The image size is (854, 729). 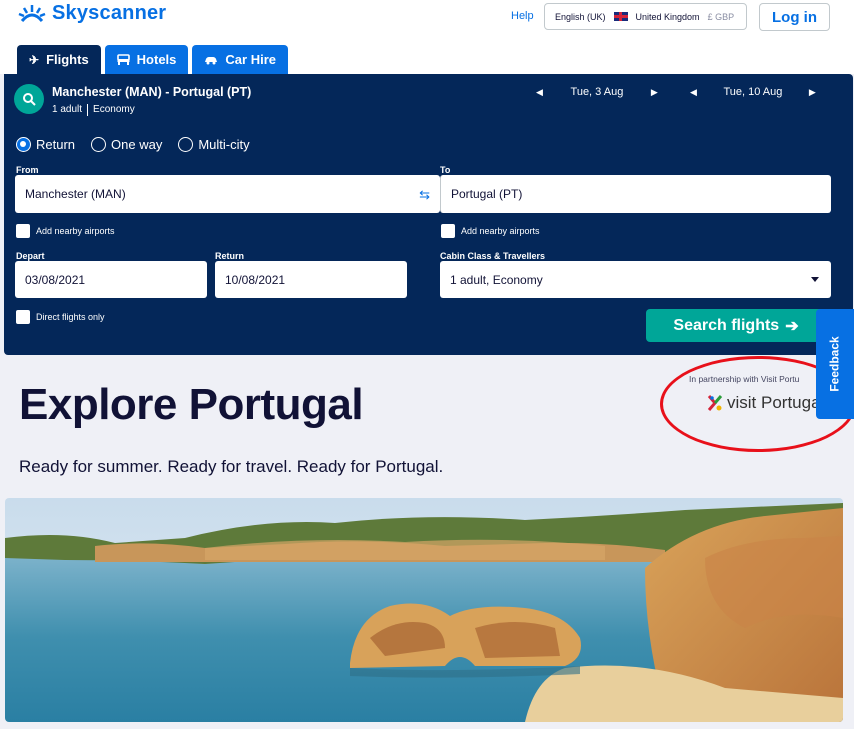 What do you see at coordinates (88, 110) in the screenshot?
I see `summary-divider` at bounding box center [88, 110].